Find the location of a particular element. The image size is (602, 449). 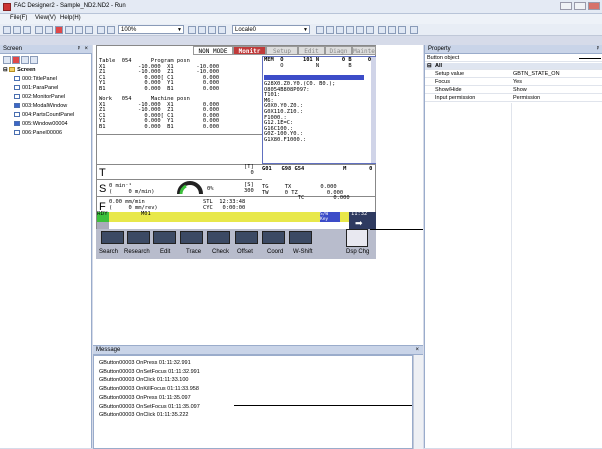

property-row: Input permission Permission is located at coordinates (513, 98).